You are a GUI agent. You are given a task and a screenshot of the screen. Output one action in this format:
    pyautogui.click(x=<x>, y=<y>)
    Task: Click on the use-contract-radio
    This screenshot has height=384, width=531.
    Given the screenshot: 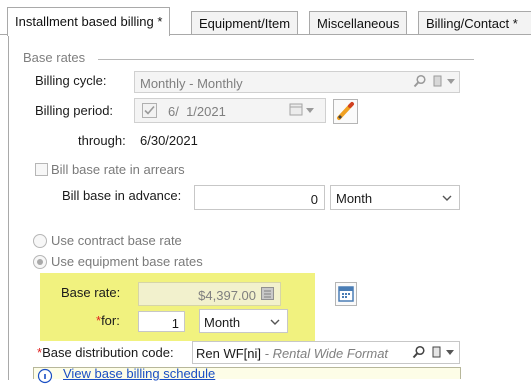 What is the action you would take?
    pyautogui.click(x=40, y=241)
    